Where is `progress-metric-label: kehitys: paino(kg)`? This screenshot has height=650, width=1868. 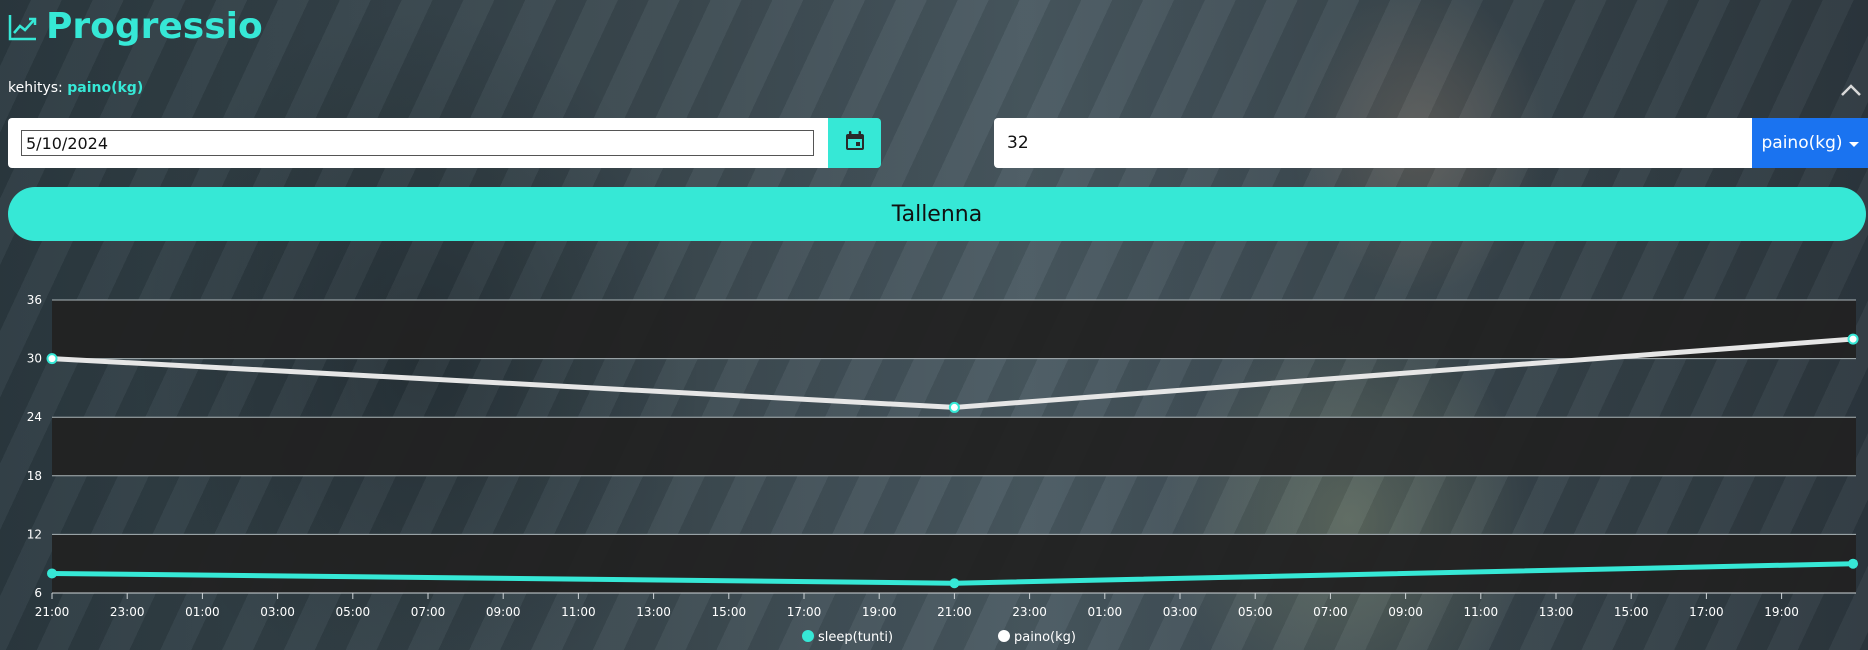 progress-metric-label: kehitys: paino(kg) is located at coordinates (75, 88).